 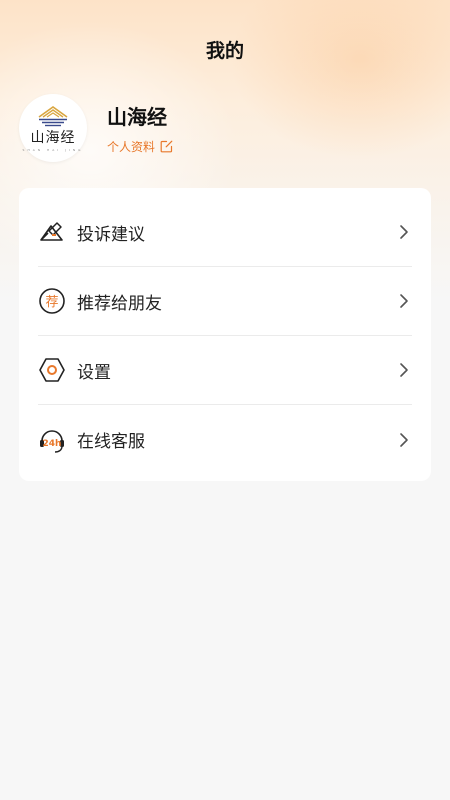 What do you see at coordinates (119, 303) in the screenshot?
I see `menu-label-recommend: 推荐给朋友` at bounding box center [119, 303].